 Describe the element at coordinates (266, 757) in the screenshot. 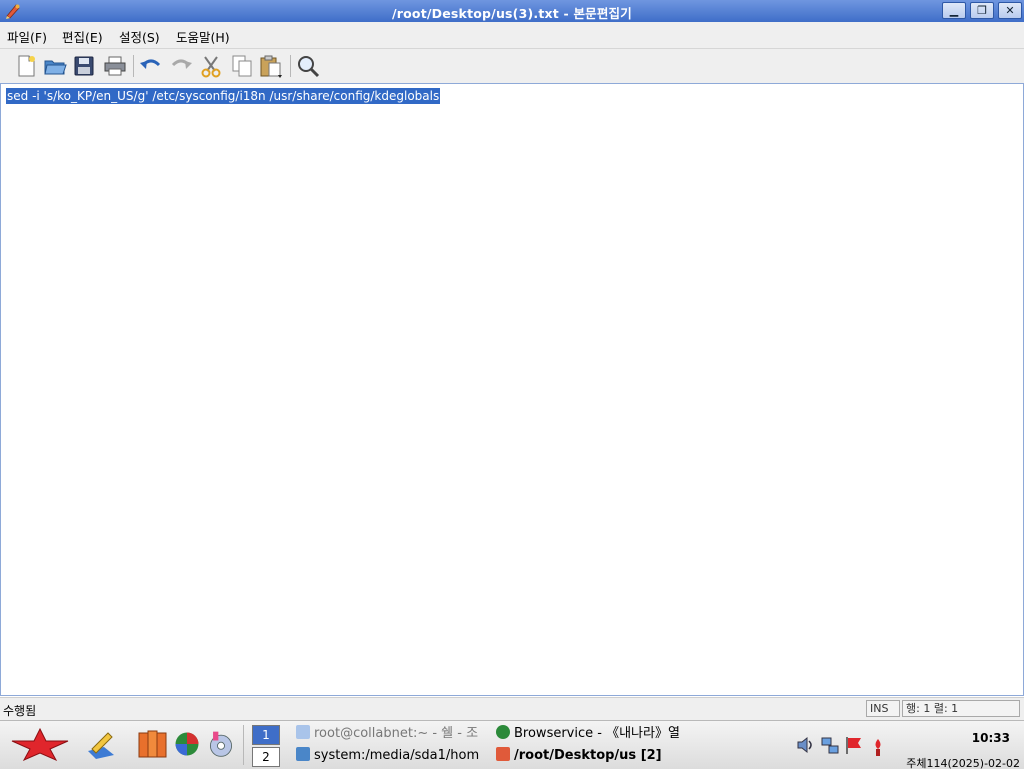

I see `pager-desktop-2: 2` at that location.